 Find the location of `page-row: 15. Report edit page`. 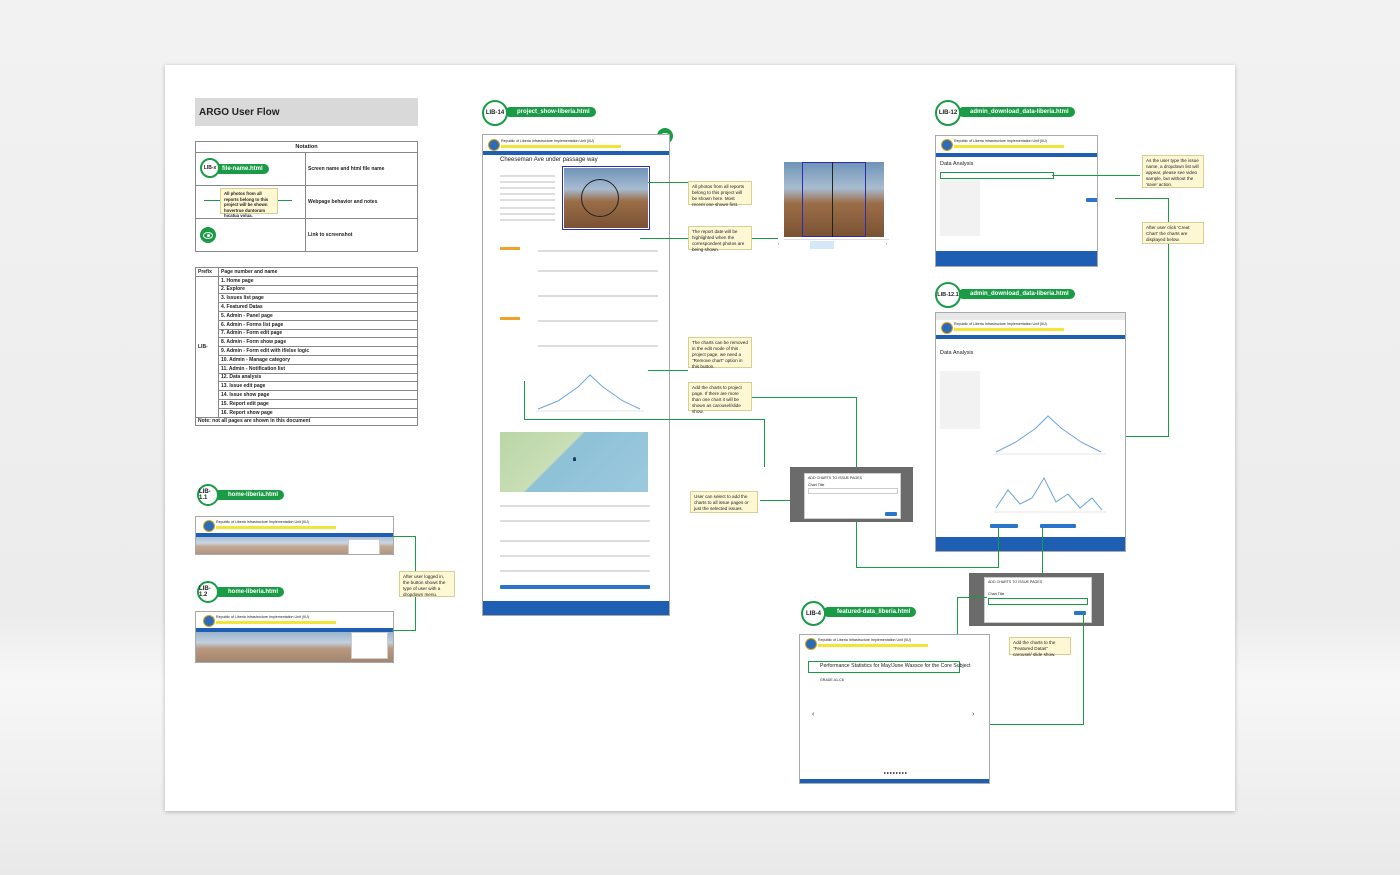

page-row: 15. Report edit page is located at coordinates (318, 403).